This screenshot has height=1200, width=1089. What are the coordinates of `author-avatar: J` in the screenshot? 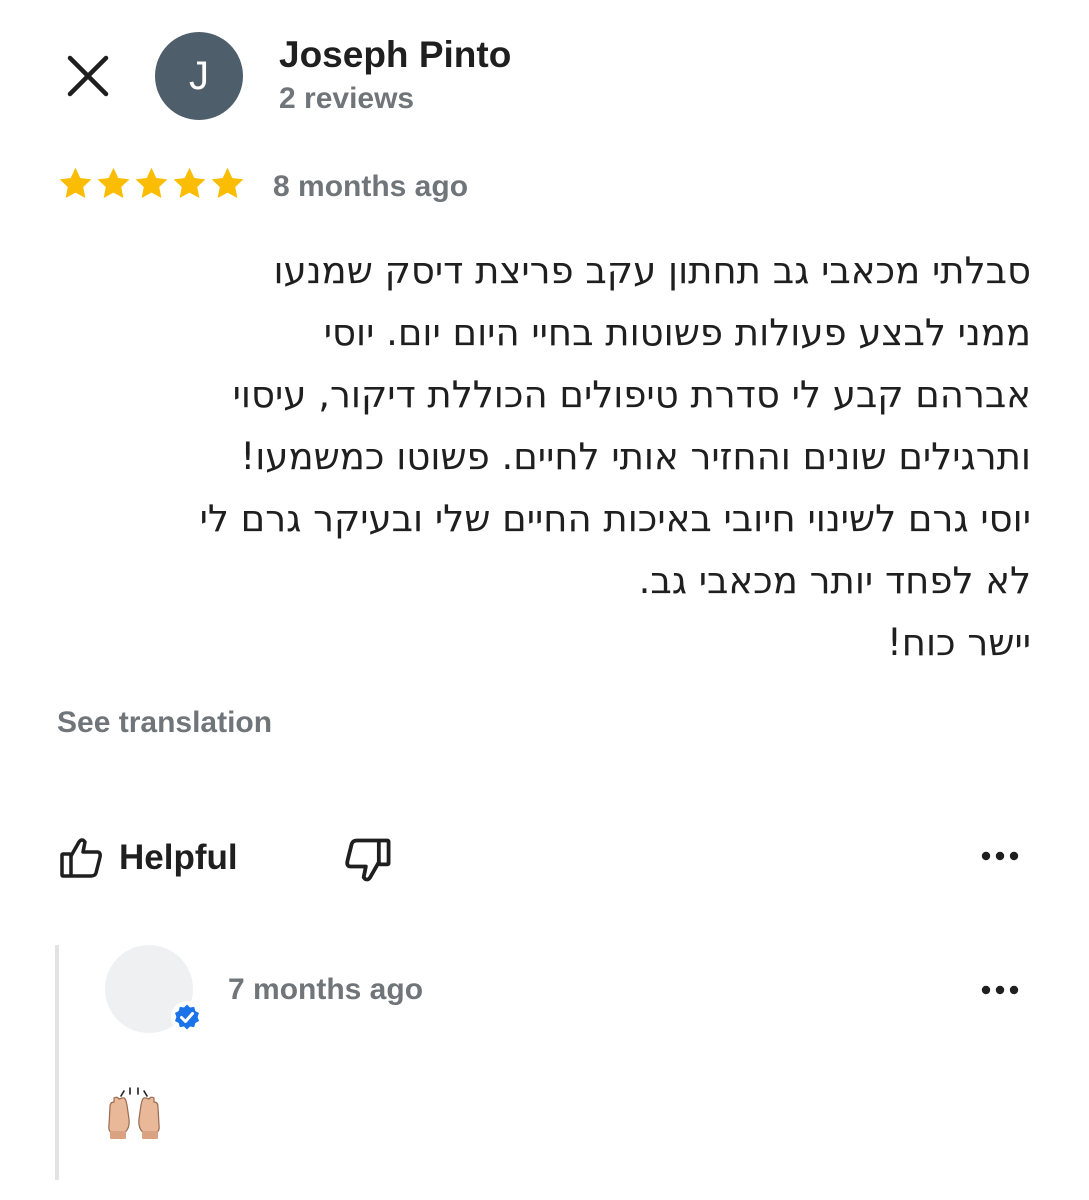 It's located at (199, 76).